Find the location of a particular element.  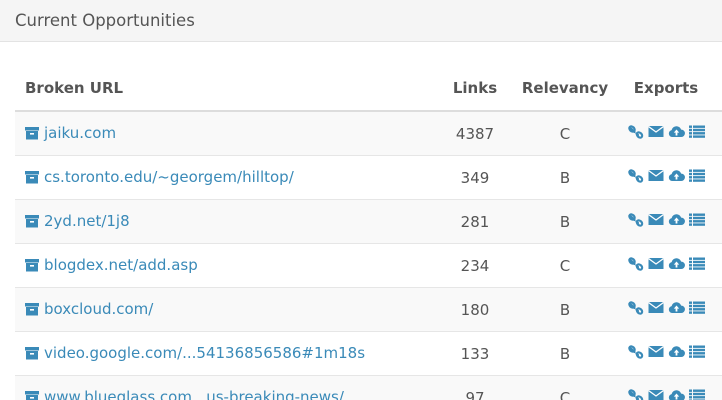

broken-url-cell: video.google.com/...54136856586#1m18s is located at coordinates (222, 353).